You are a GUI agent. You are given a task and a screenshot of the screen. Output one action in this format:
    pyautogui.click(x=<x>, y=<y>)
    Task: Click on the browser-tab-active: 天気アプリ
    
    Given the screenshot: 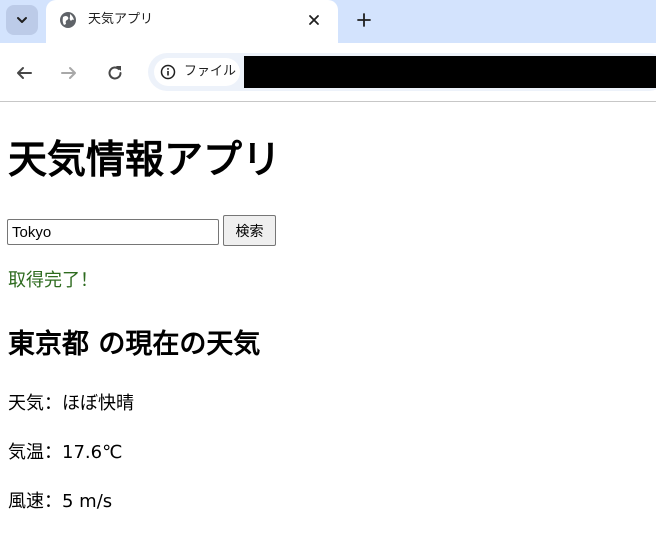 What is the action you would take?
    pyautogui.click(x=192, y=21)
    